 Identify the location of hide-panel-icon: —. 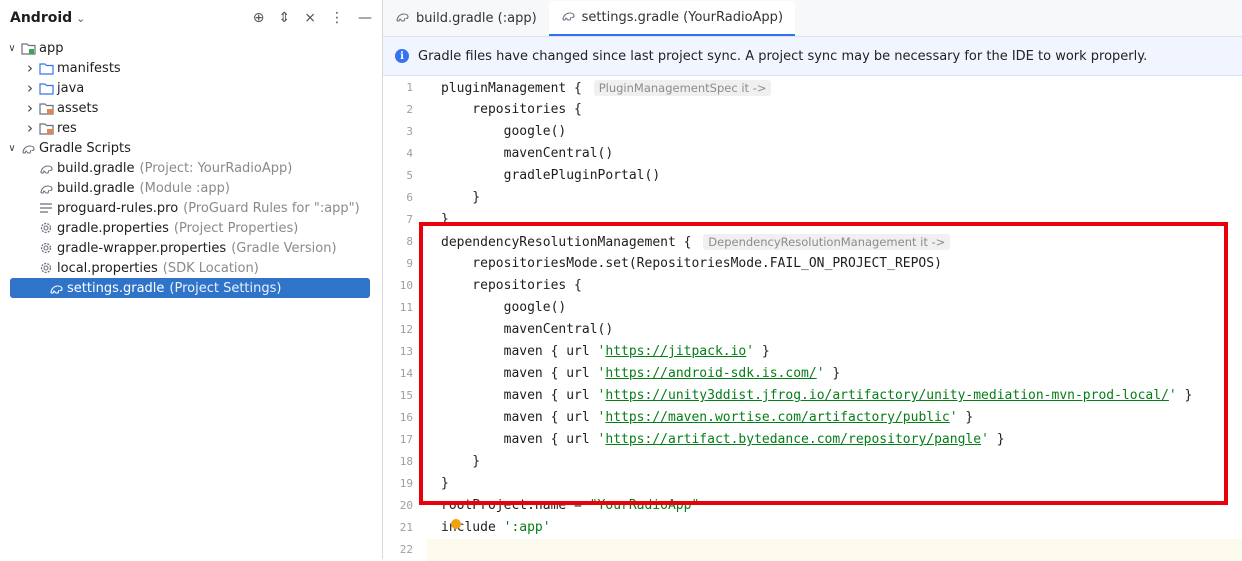
(365, 18).